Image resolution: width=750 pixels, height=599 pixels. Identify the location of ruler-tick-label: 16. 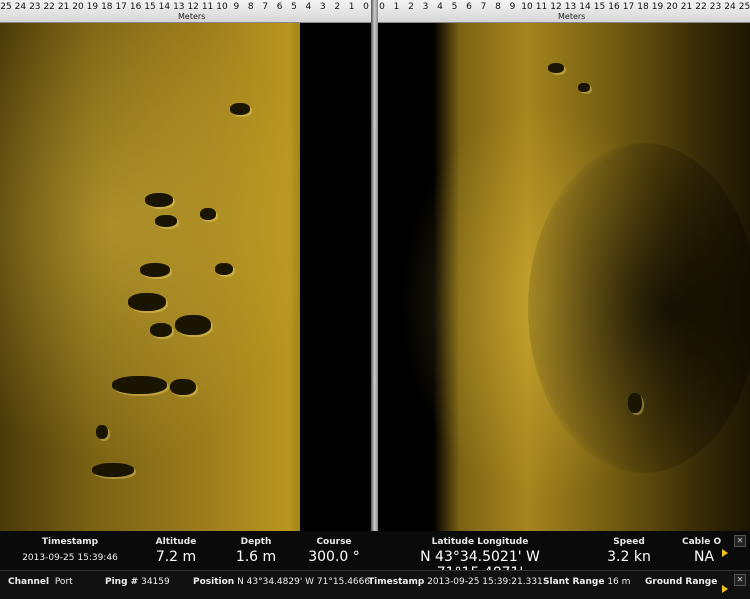
(135, 7).